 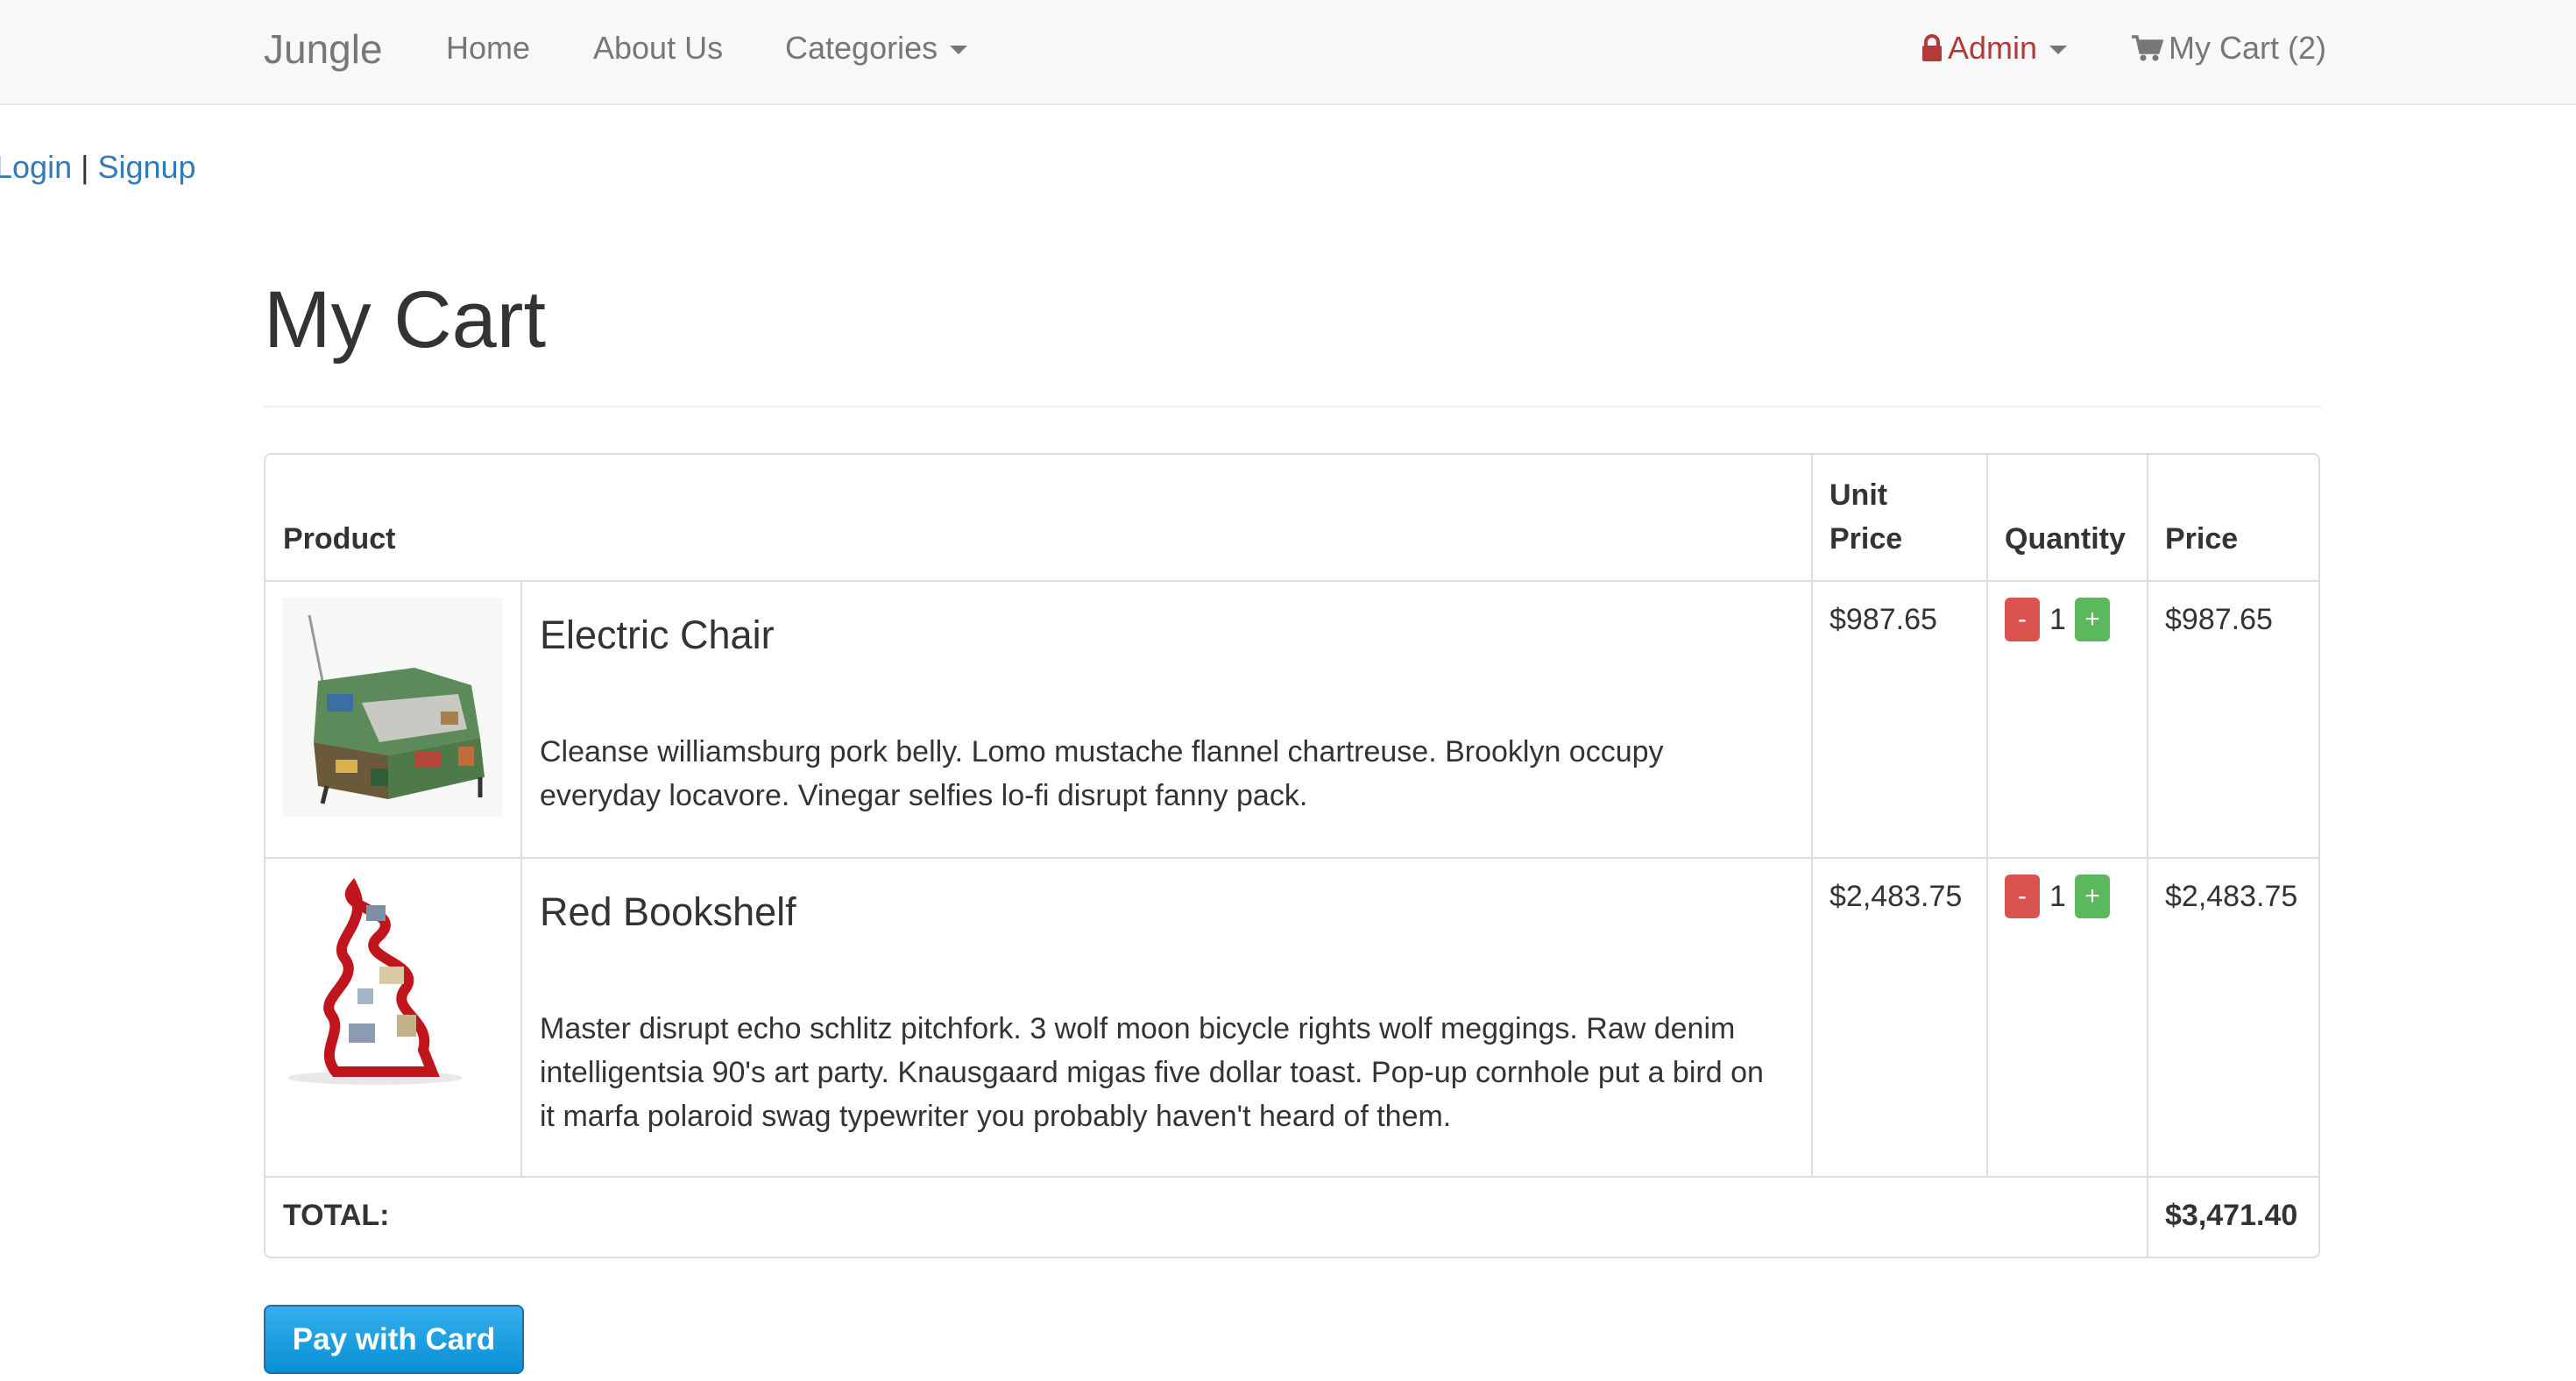 I want to click on red-bookshelf-image, so click(x=392, y=985).